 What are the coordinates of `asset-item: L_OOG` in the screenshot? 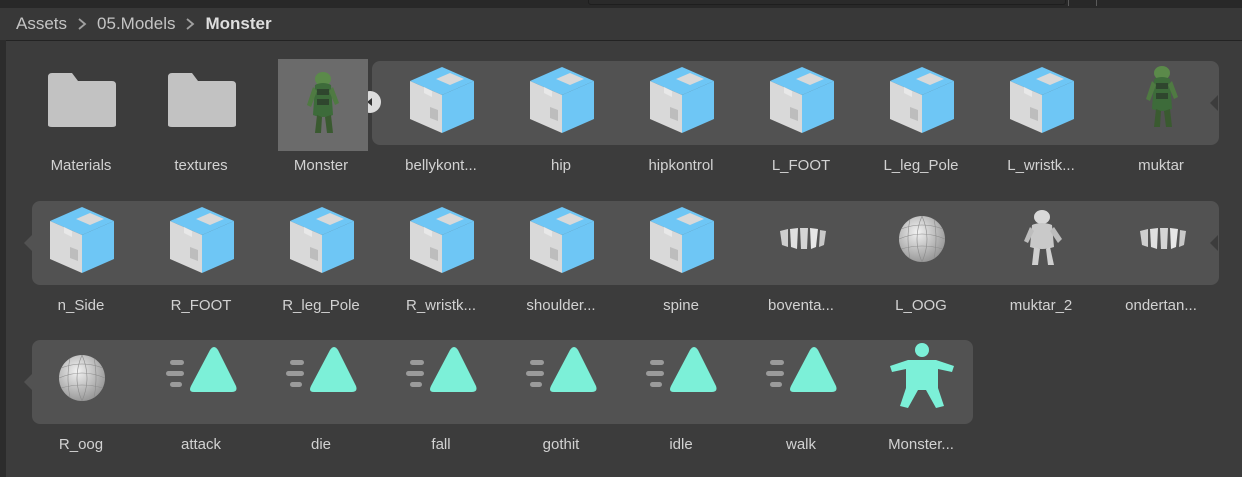 It's located at (921, 268).